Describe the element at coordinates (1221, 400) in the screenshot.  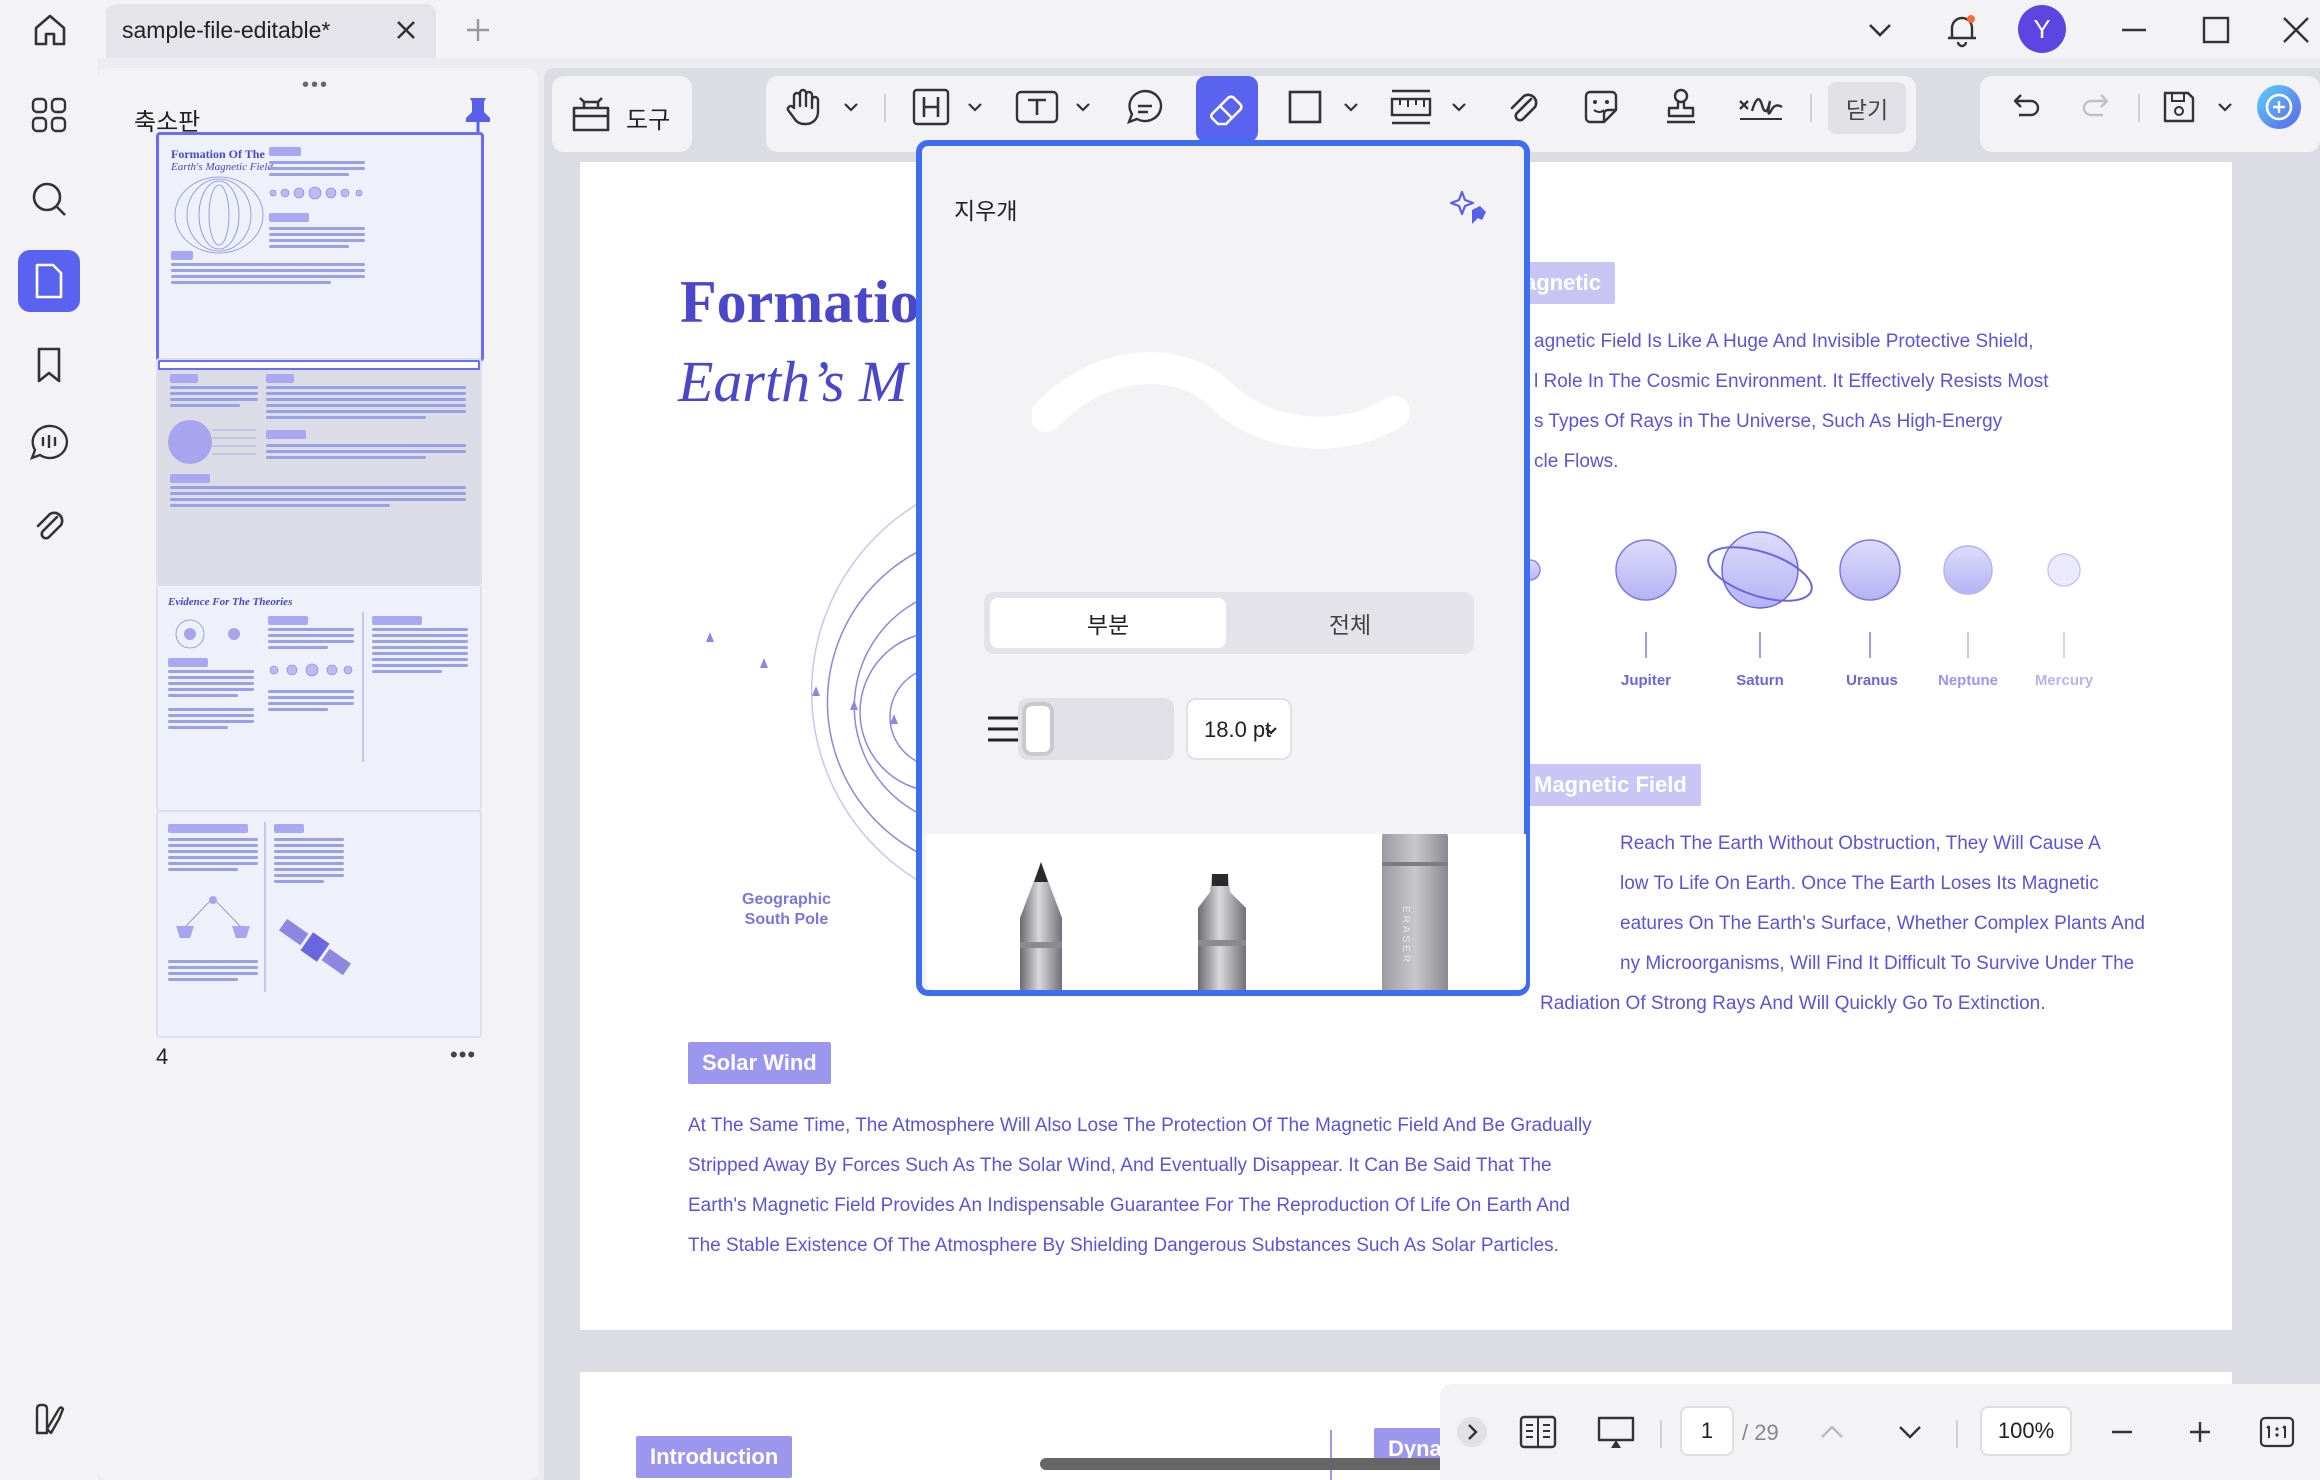
I see `stroke-preview` at that location.